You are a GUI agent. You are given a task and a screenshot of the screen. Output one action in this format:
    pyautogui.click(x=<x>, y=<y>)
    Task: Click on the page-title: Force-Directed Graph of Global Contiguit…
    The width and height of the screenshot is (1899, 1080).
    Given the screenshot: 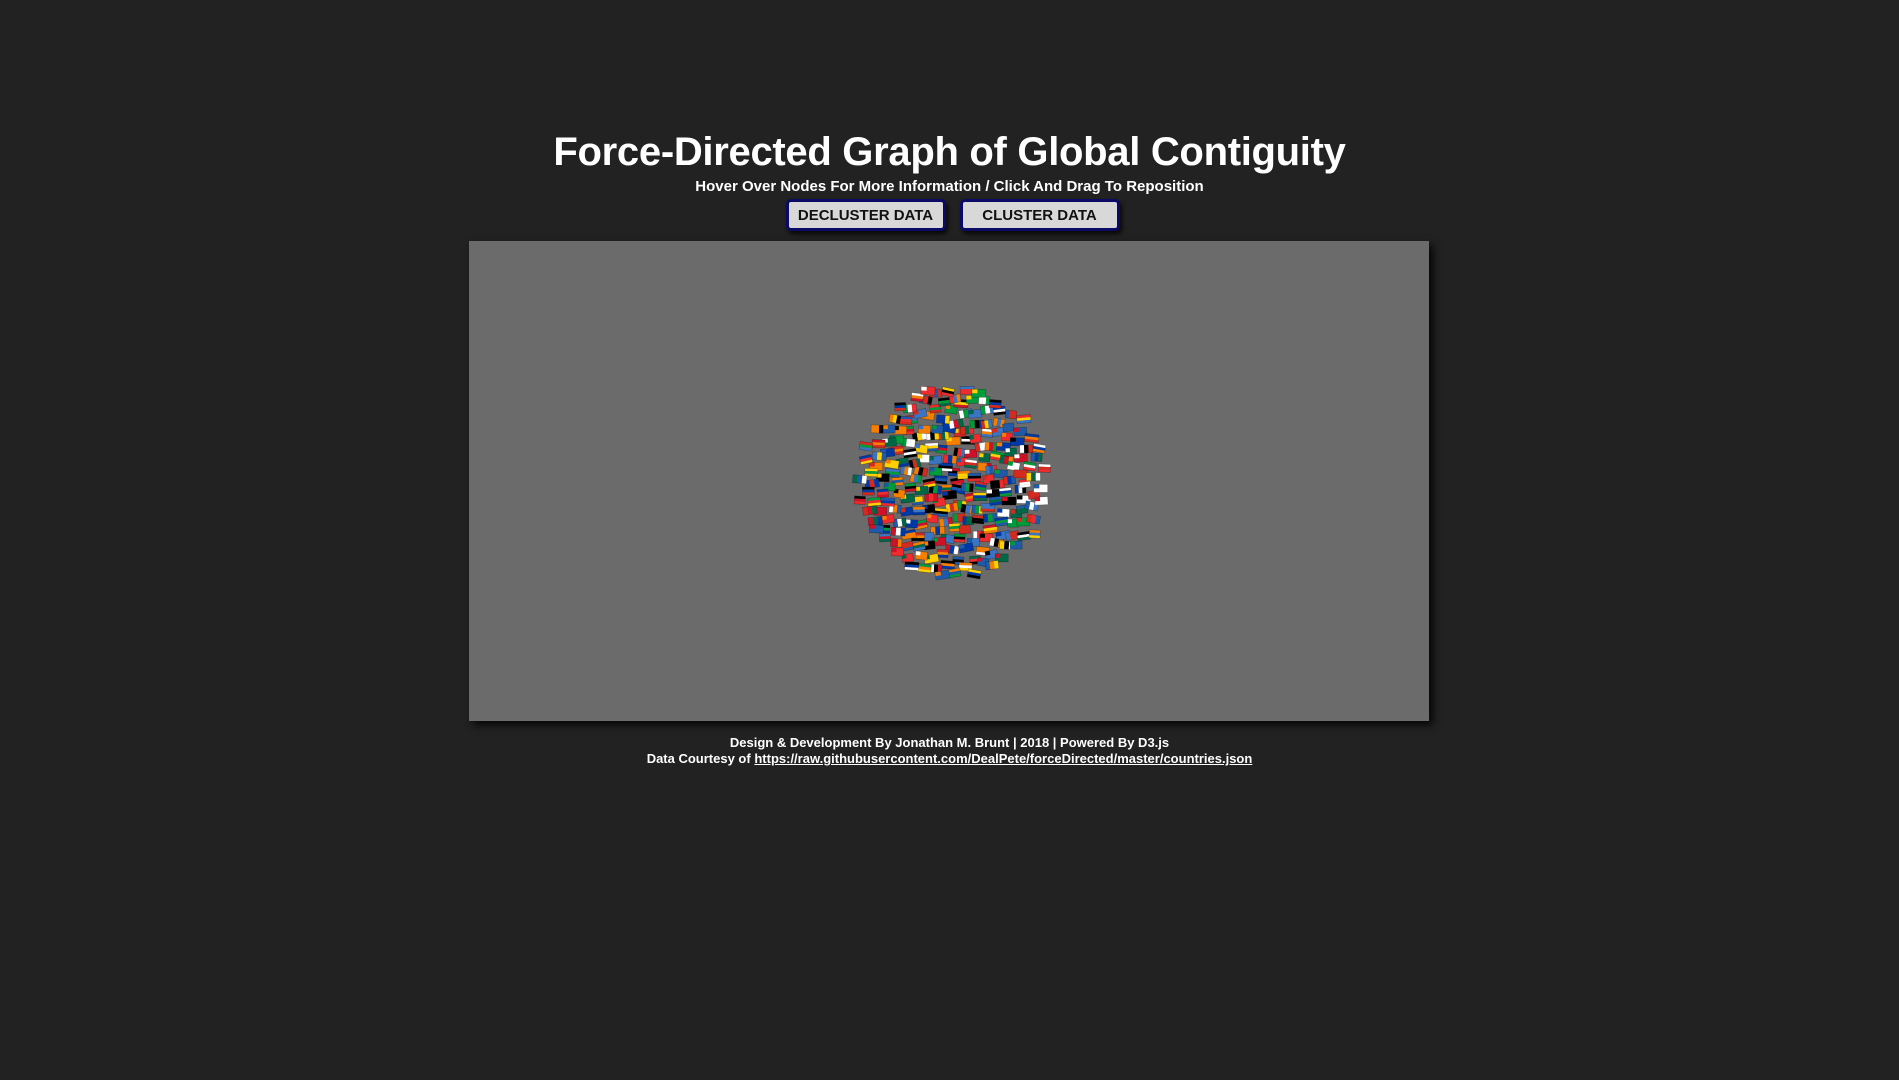 What is the action you would take?
    pyautogui.click(x=949, y=152)
    